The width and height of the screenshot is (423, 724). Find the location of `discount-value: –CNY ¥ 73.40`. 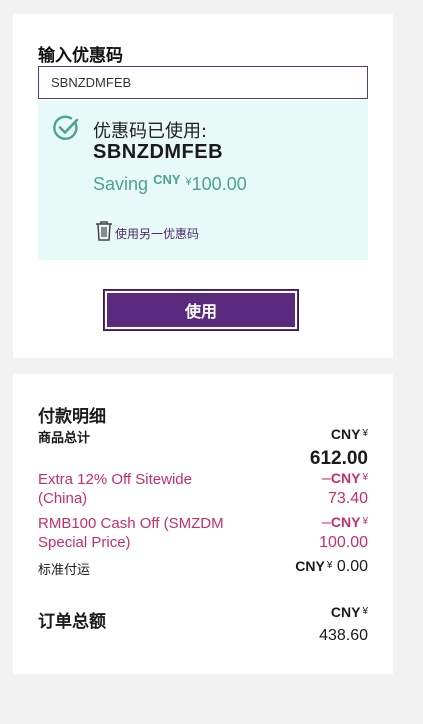

discount-value: –CNY ¥ 73.40 is located at coordinates (345, 489).